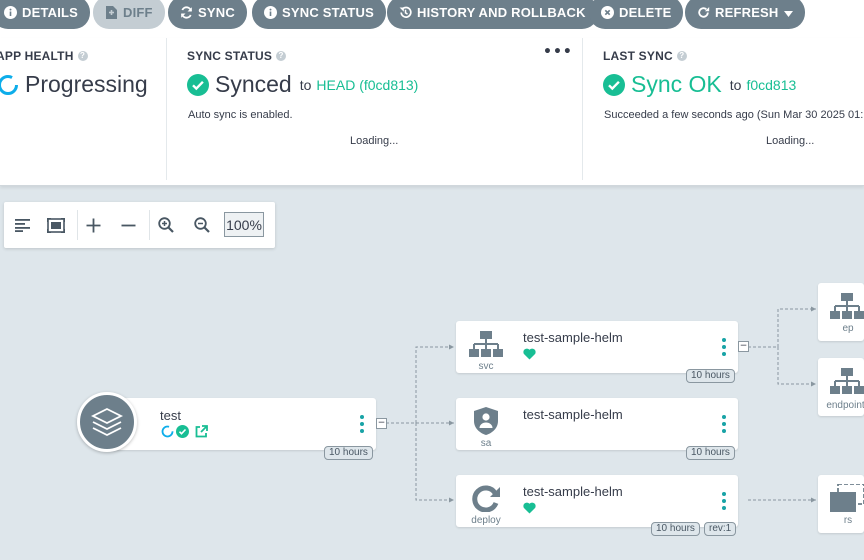 This screenshot has height=560, width=864. I want to click on resource-kind: endpoints, so click(845, 405).